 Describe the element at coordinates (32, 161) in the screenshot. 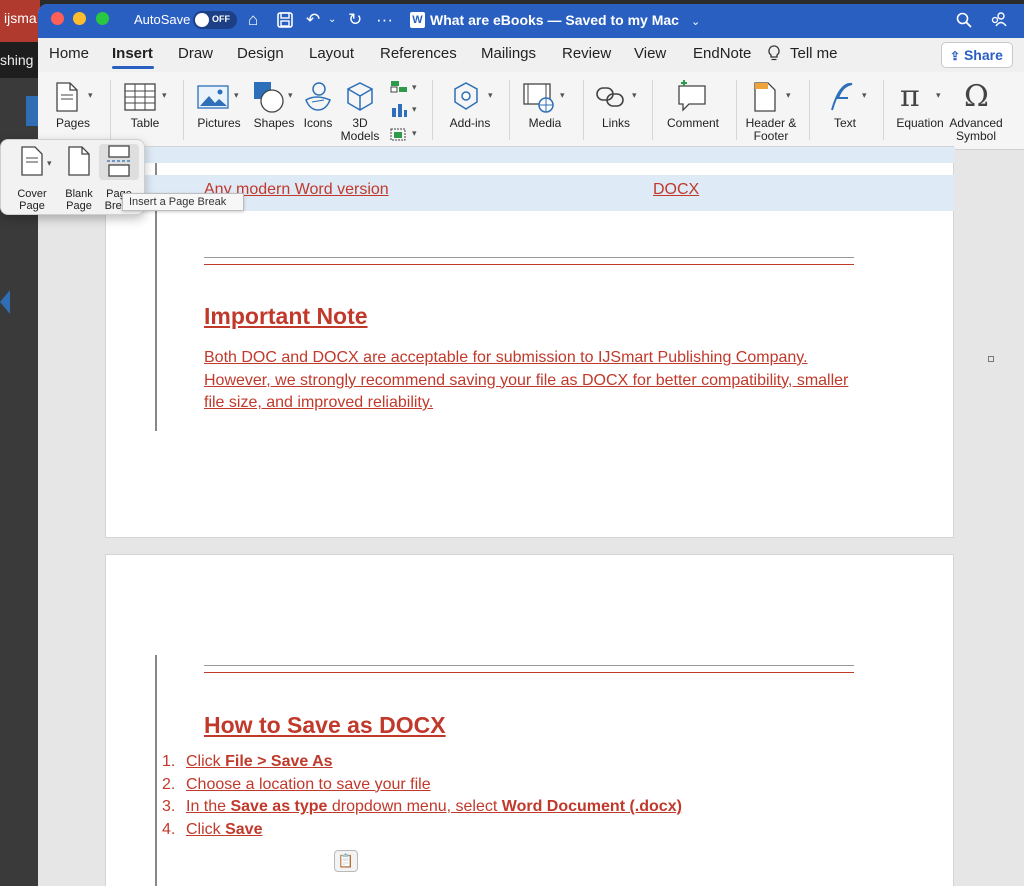

I see `cover-page-icon` at that location.